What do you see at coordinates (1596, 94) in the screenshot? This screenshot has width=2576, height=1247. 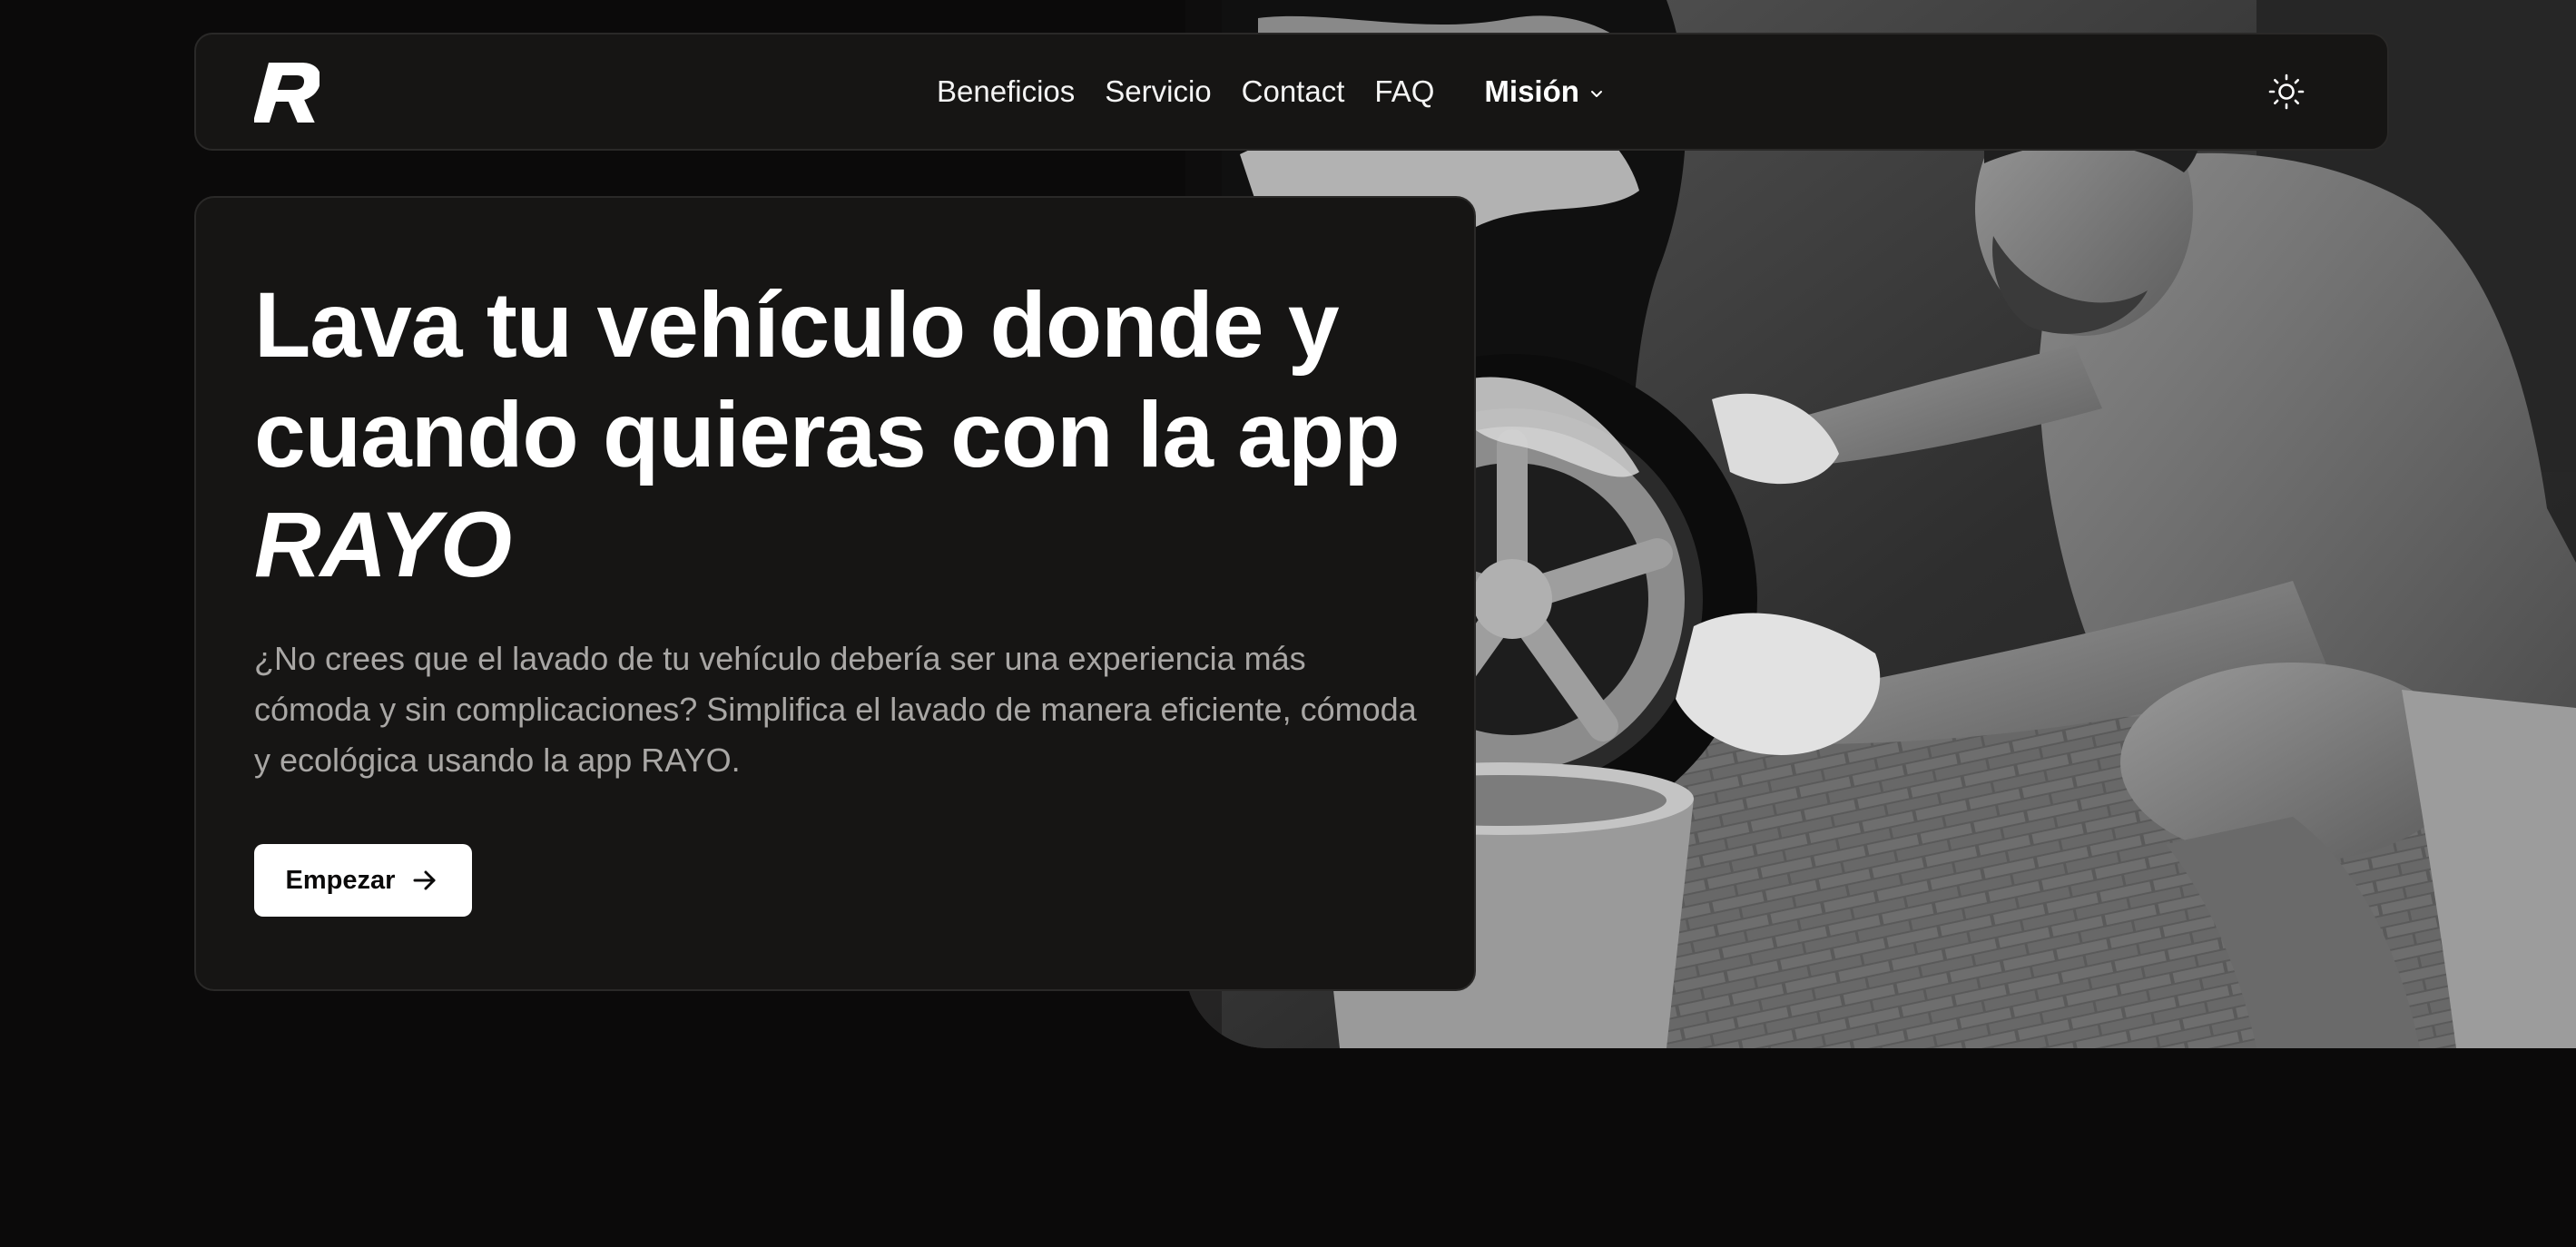 I see `chevron-down-icon` at bounding box center [1596, 94].